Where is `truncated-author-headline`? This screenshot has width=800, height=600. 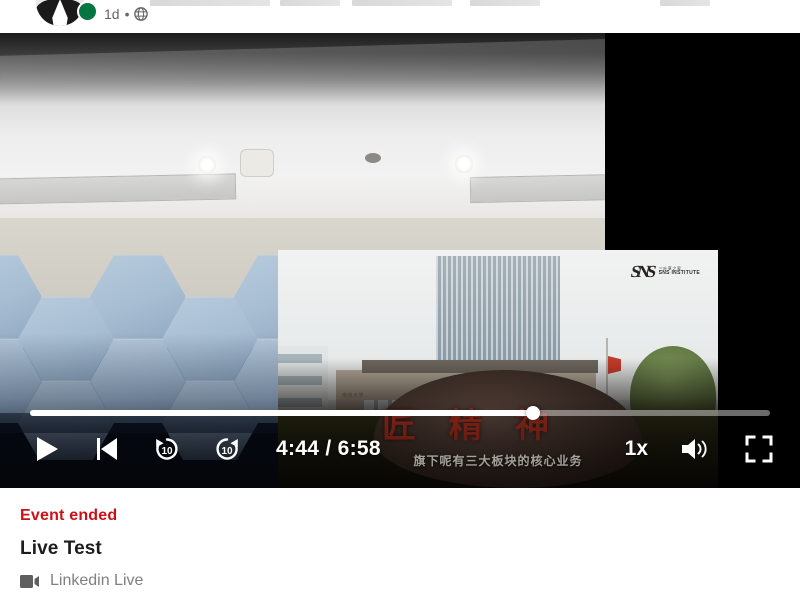 truncated-author-headline is located at coordinates (402, 3).